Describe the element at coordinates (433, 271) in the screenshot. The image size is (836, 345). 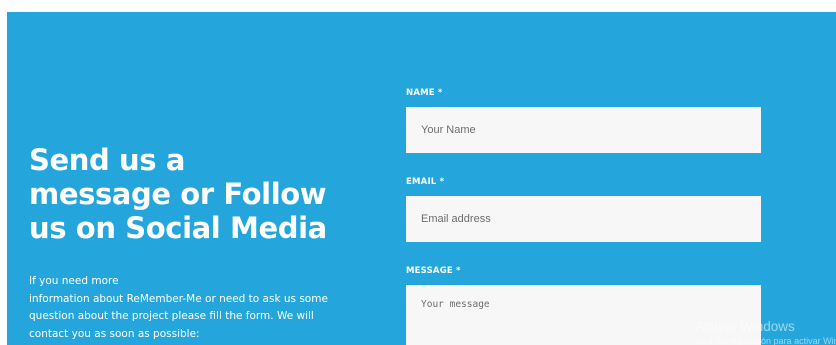
I see `message-label: MESSAGE *` at that location.